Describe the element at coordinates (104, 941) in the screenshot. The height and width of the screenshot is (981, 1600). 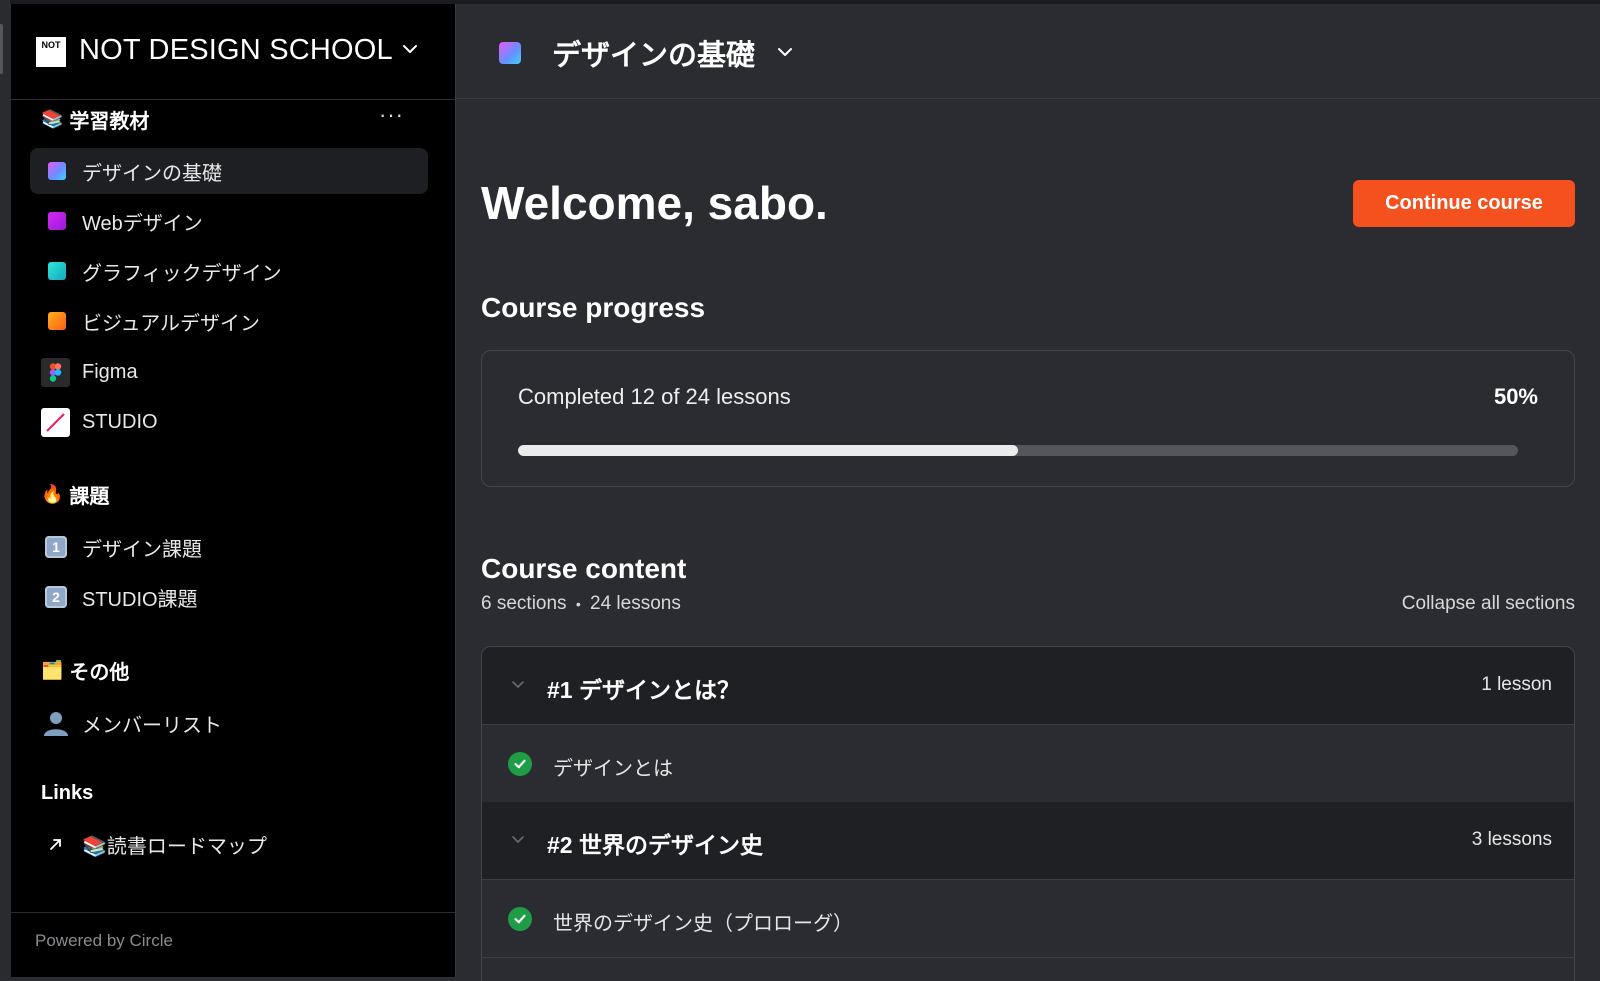
I see `powered-by-text: Powered by Circle` at that location.